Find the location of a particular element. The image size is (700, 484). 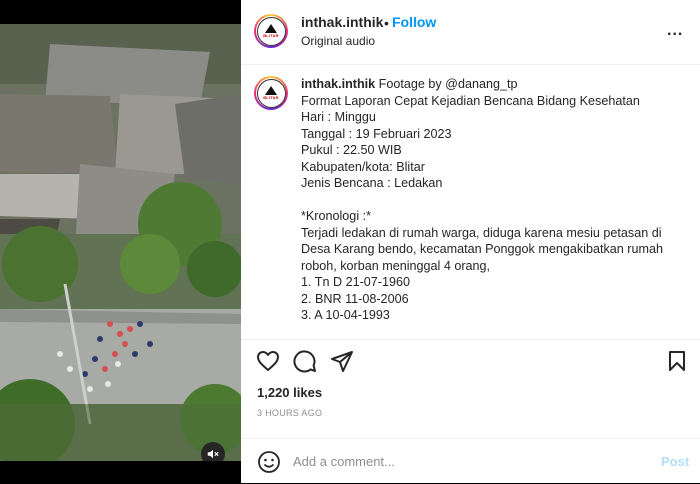

caption-line: *Kronologi :* is located at coordinates (336, 216).